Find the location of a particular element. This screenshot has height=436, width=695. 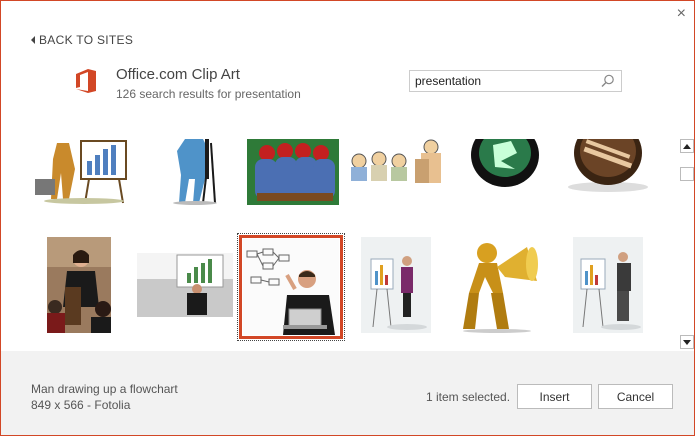

insert-button: Insert is located at coordinates (554, 396).